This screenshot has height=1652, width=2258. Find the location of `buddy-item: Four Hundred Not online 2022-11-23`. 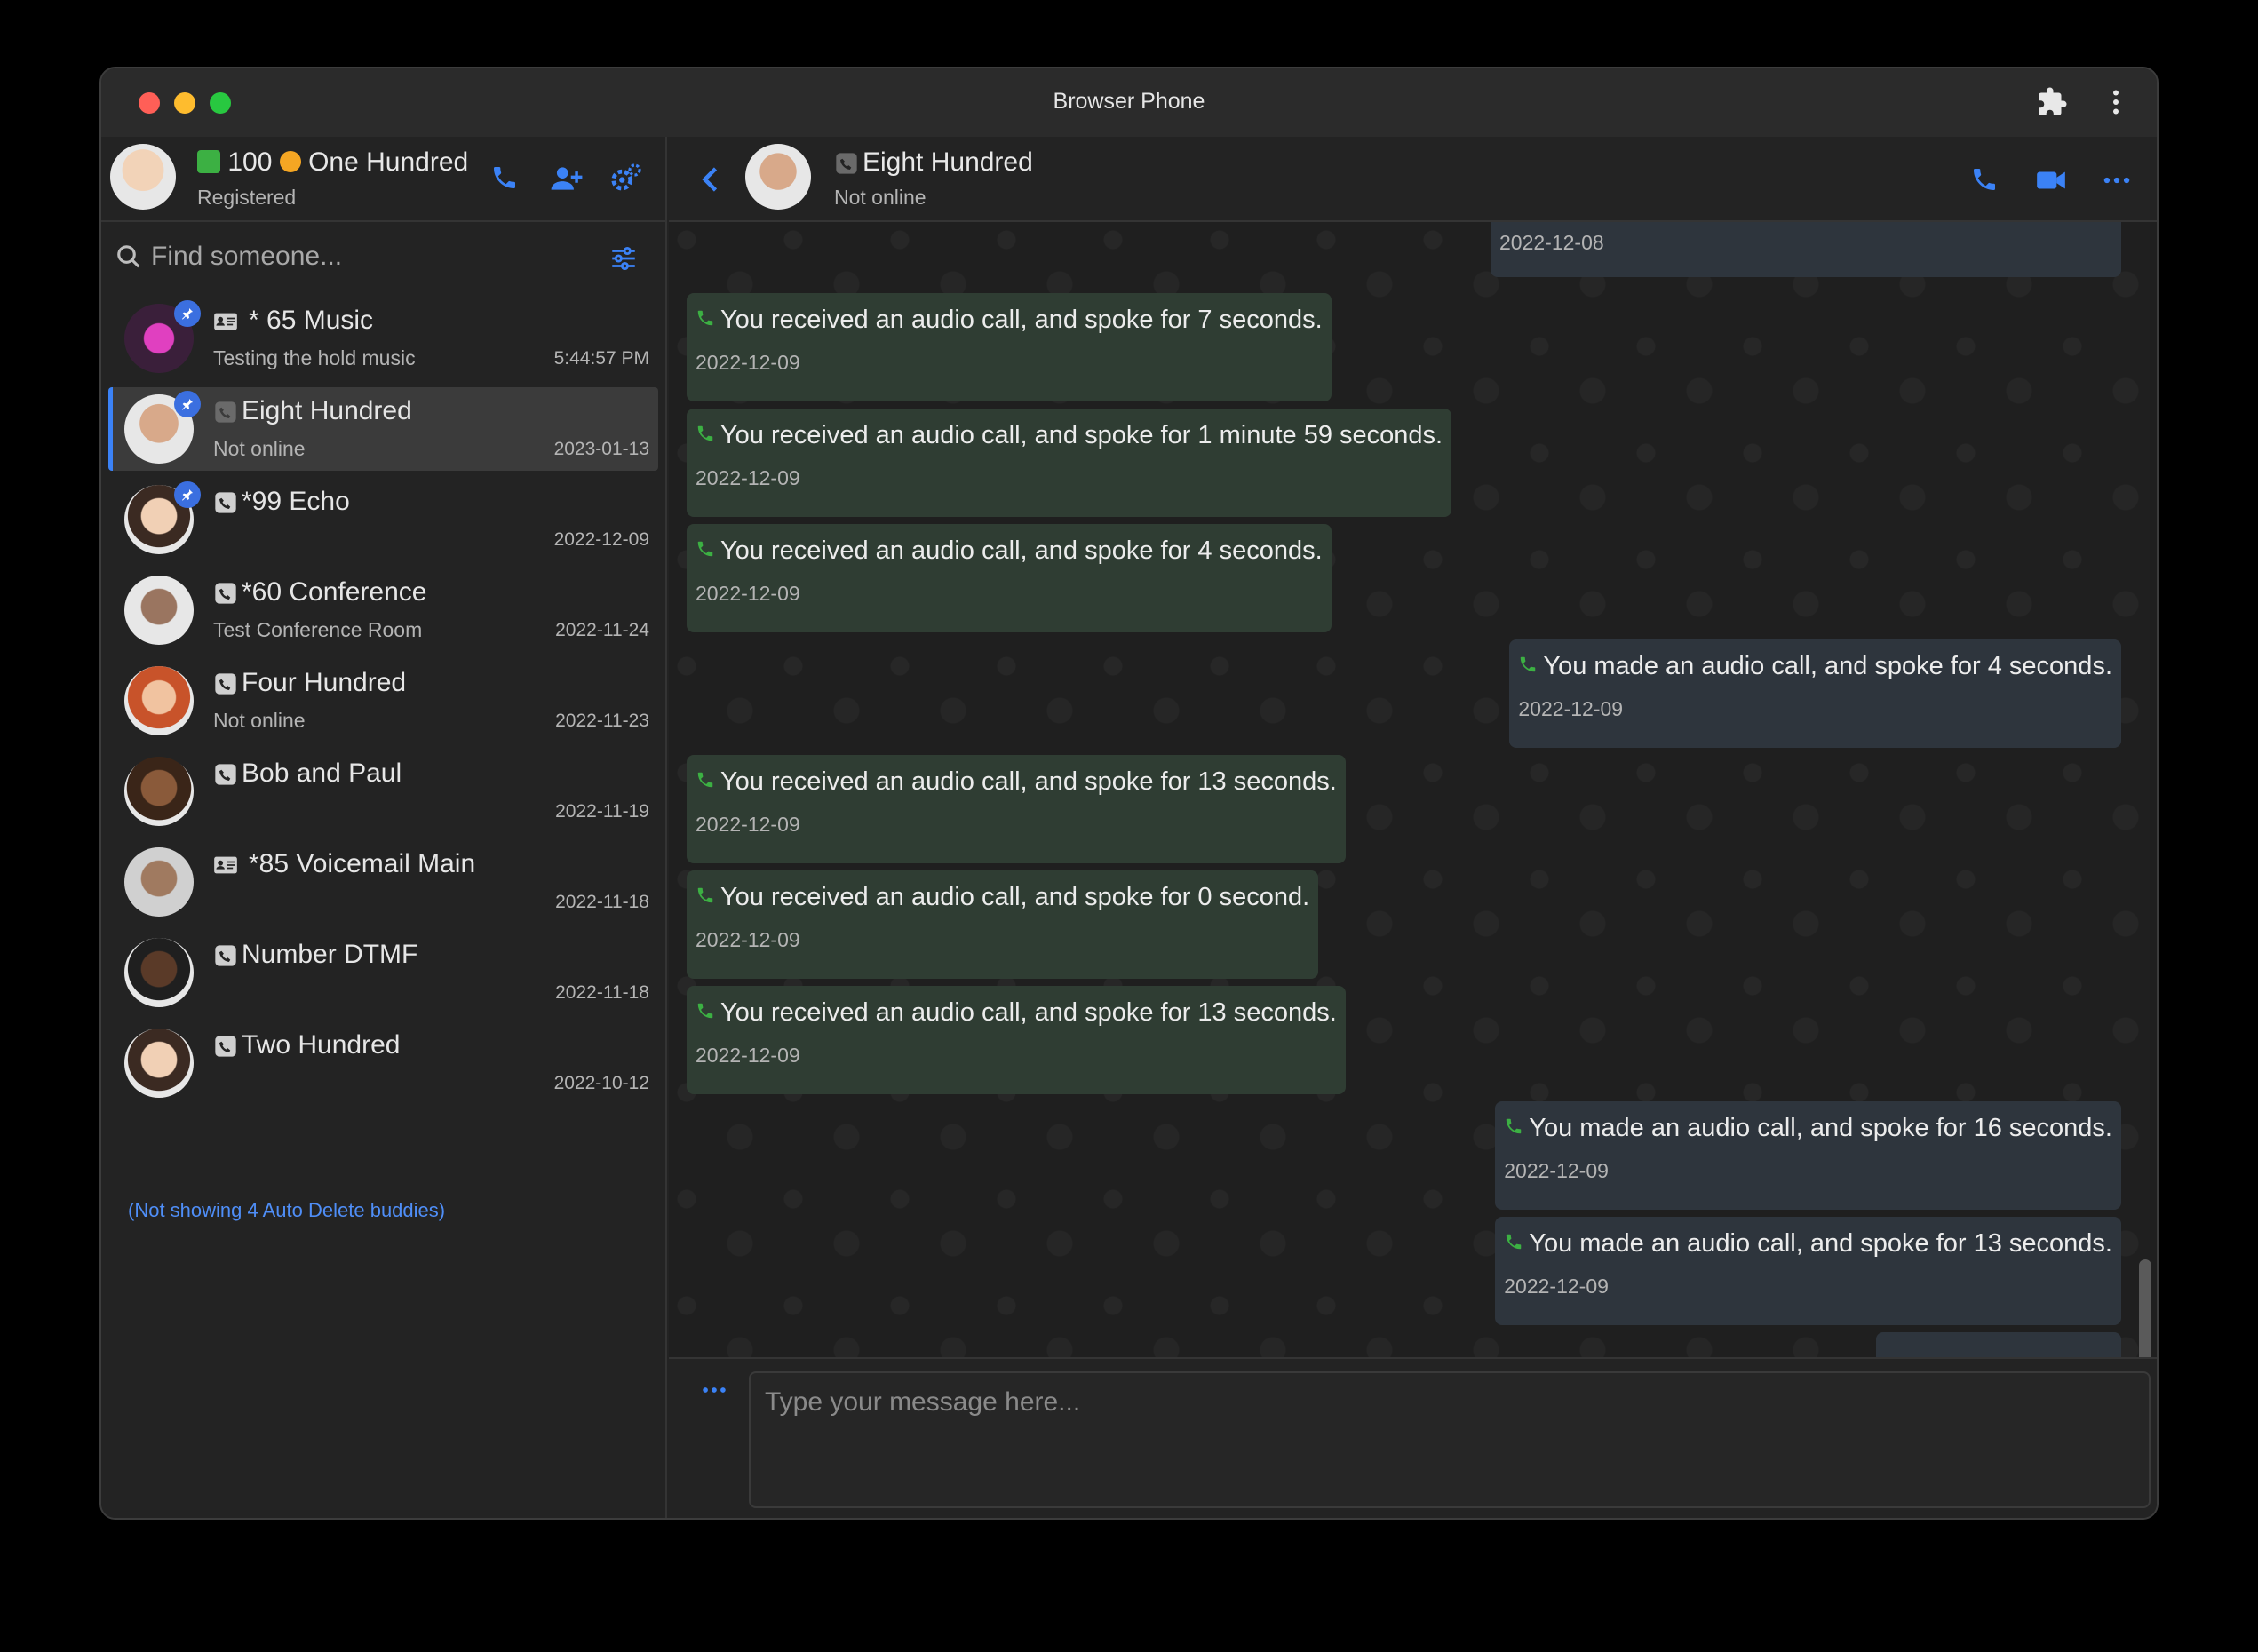

buddy-item: Four Hundred Not online 2022-11-23 is located at coordinates (384, 700).